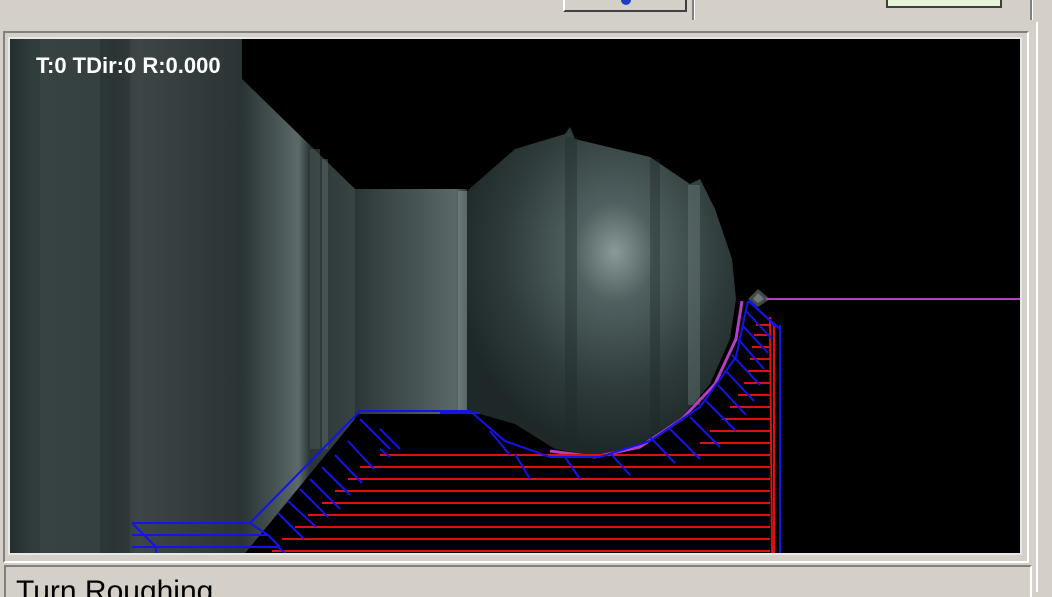 This screenshot has height=597, width=1052. What do you see at coordinates (115, 586) in the screenshot?
I see `operation-label: Turn Roughing` at bounding box center [115, 586].